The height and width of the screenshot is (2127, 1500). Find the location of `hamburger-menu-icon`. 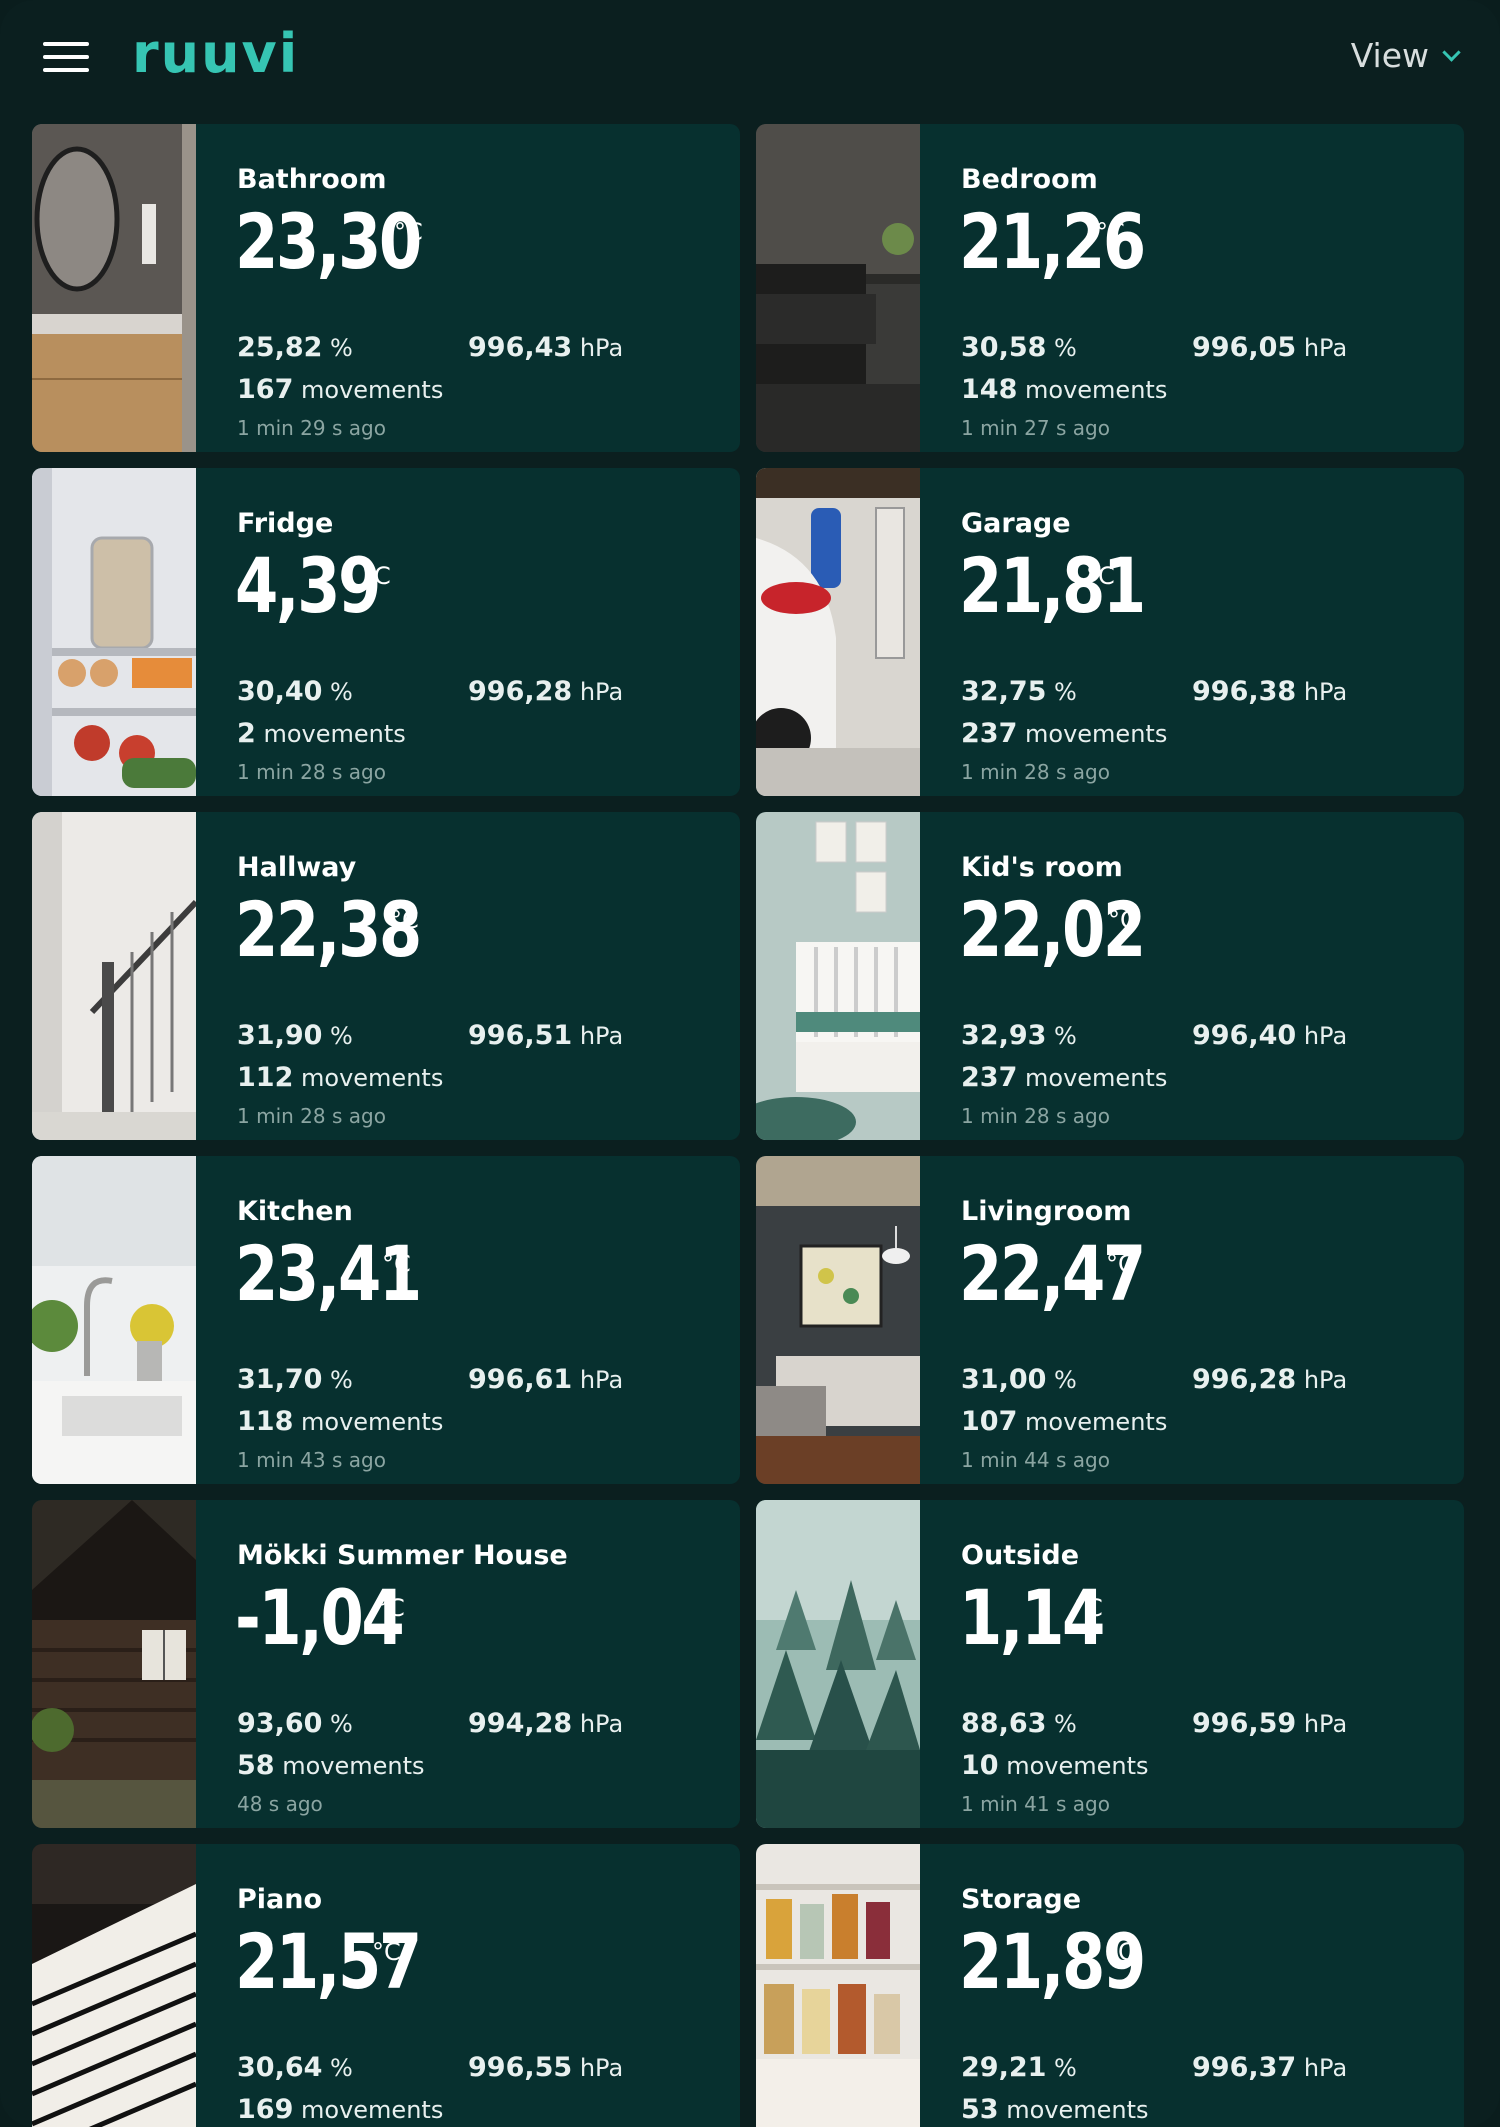

hamburger-menu-icon is located at coordinates (66, 57).